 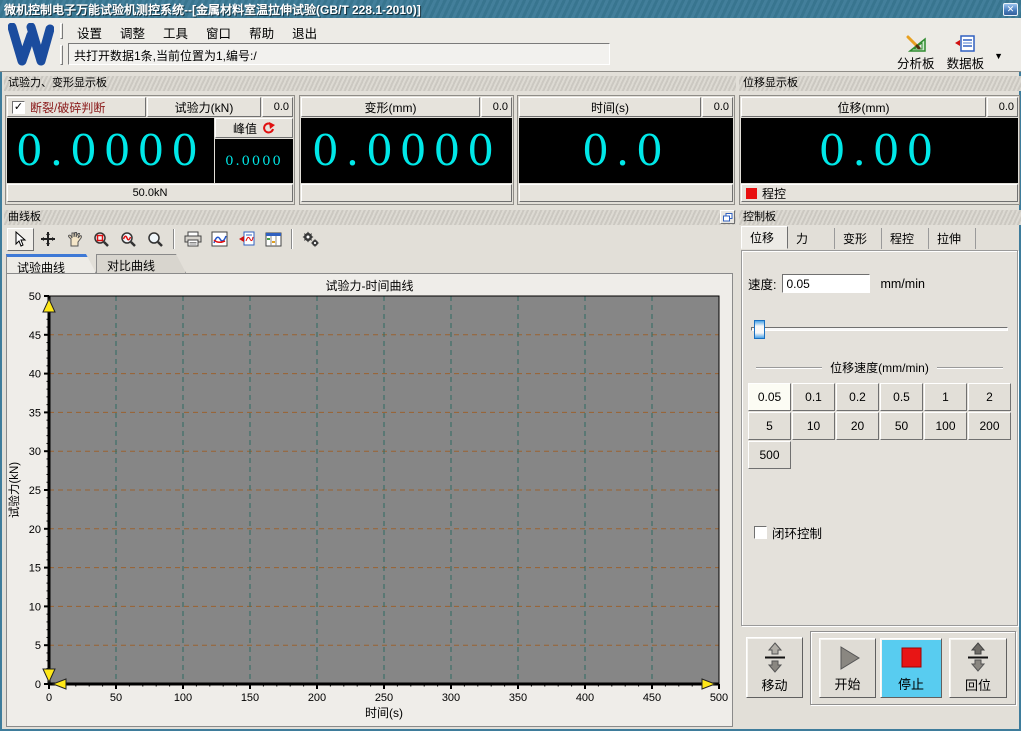 I want to click on analysis-board-button: 分析板, so click(x=916, y=53).